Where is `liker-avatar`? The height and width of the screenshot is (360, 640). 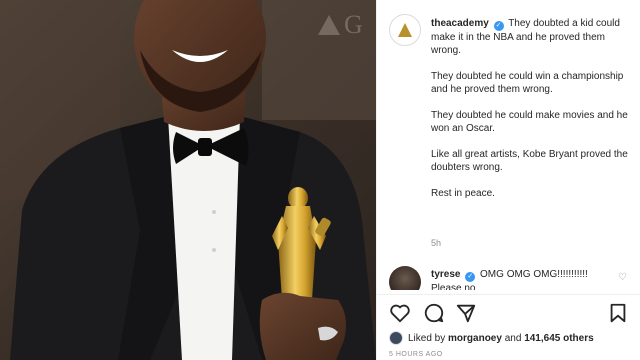 liker-avatar is located at coordinates (396, 338).